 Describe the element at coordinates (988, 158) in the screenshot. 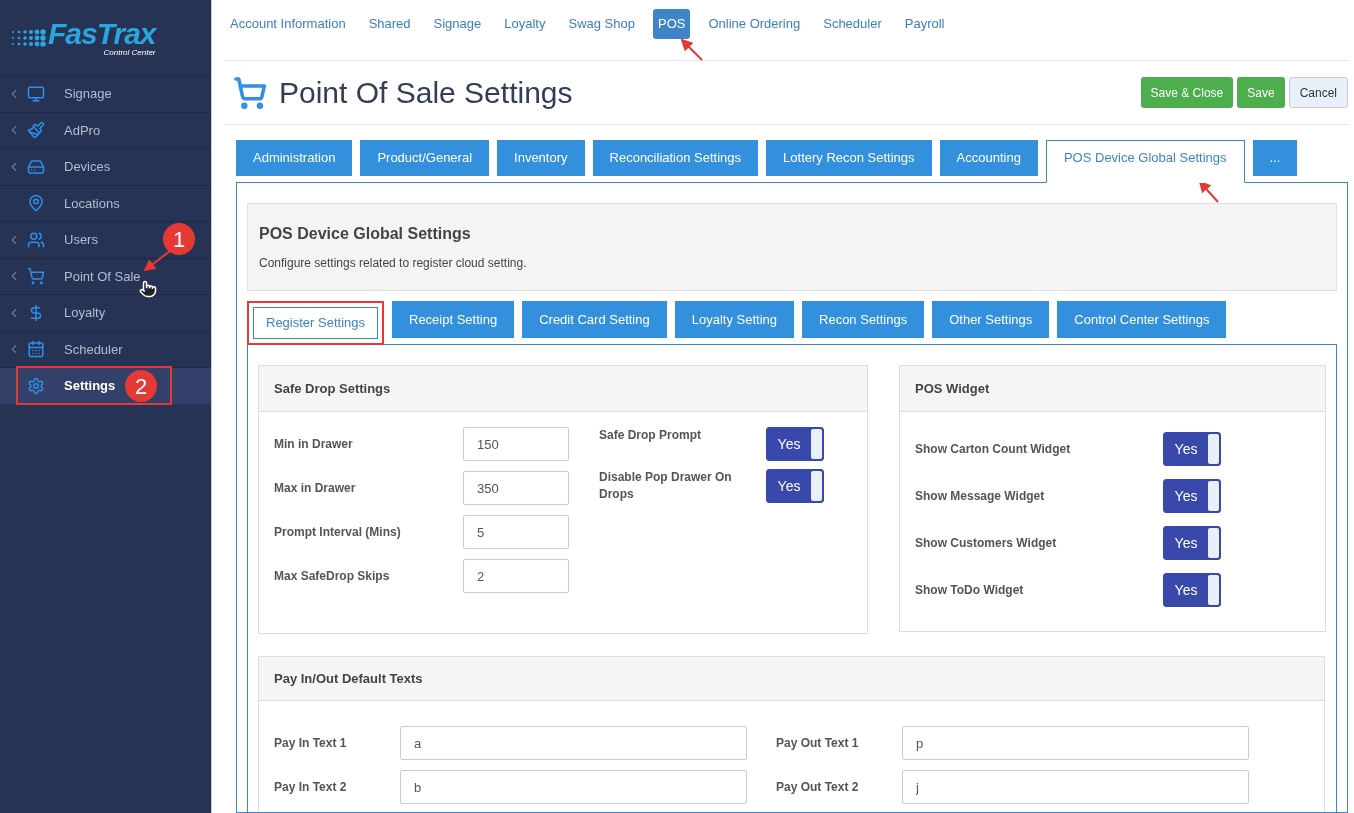

I see `settings-tab: Accounting` at that location.